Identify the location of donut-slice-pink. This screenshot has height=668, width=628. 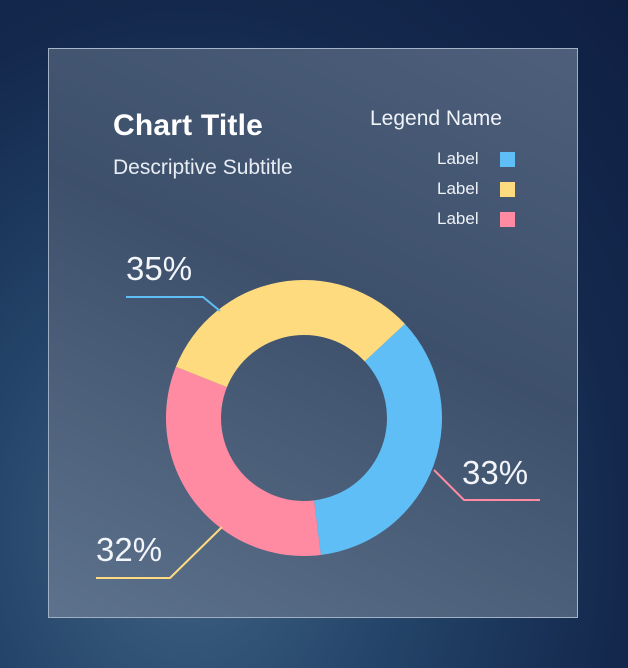
(243, 461).